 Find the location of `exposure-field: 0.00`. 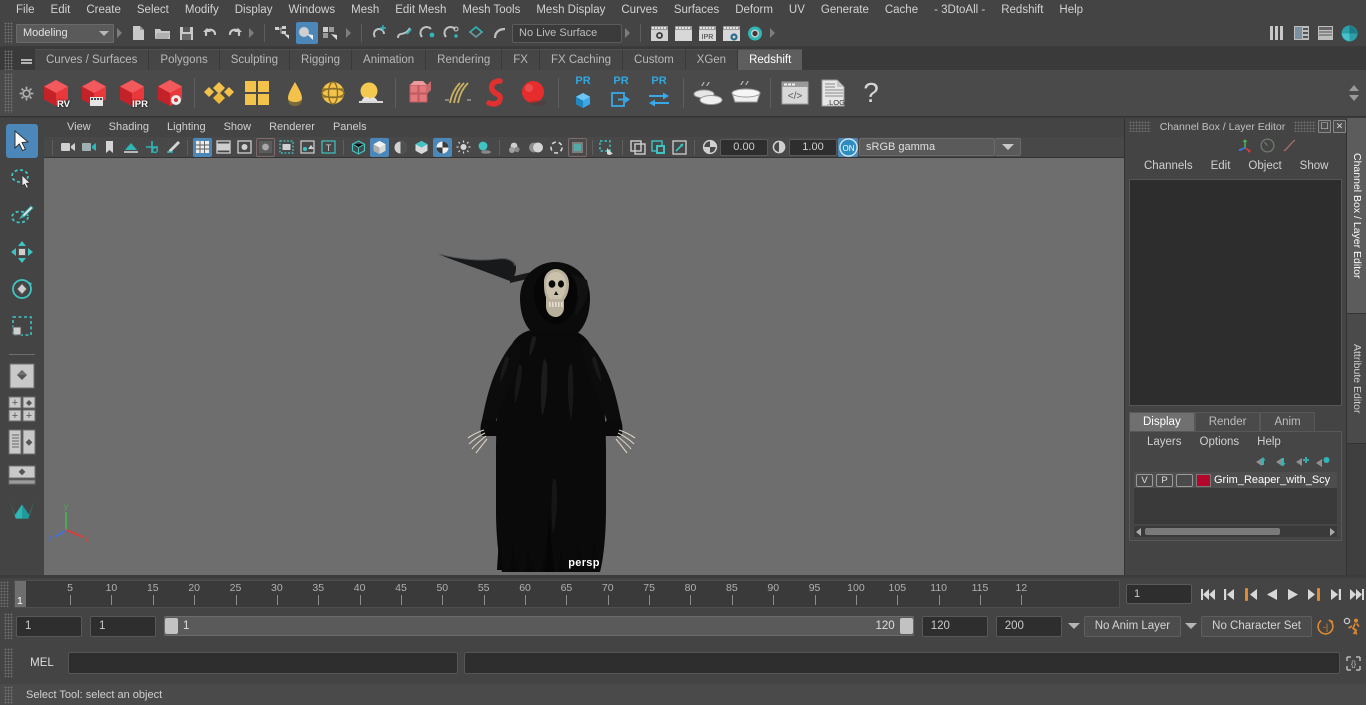

exposure-field: 0.00 is located at coordinates (744, 147).